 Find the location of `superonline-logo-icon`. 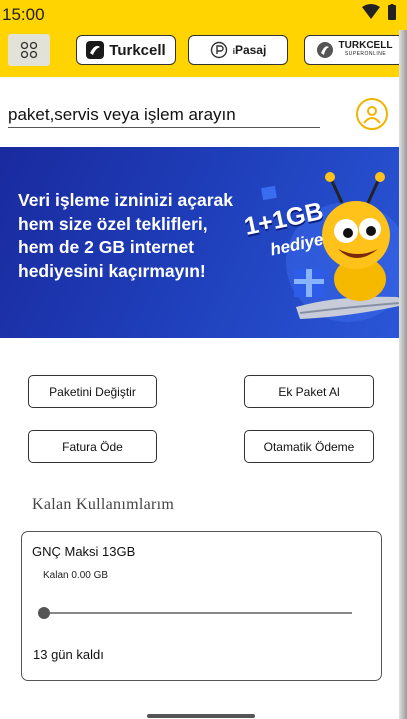

superonline-logo-icon is located at coordinates (324, 50).